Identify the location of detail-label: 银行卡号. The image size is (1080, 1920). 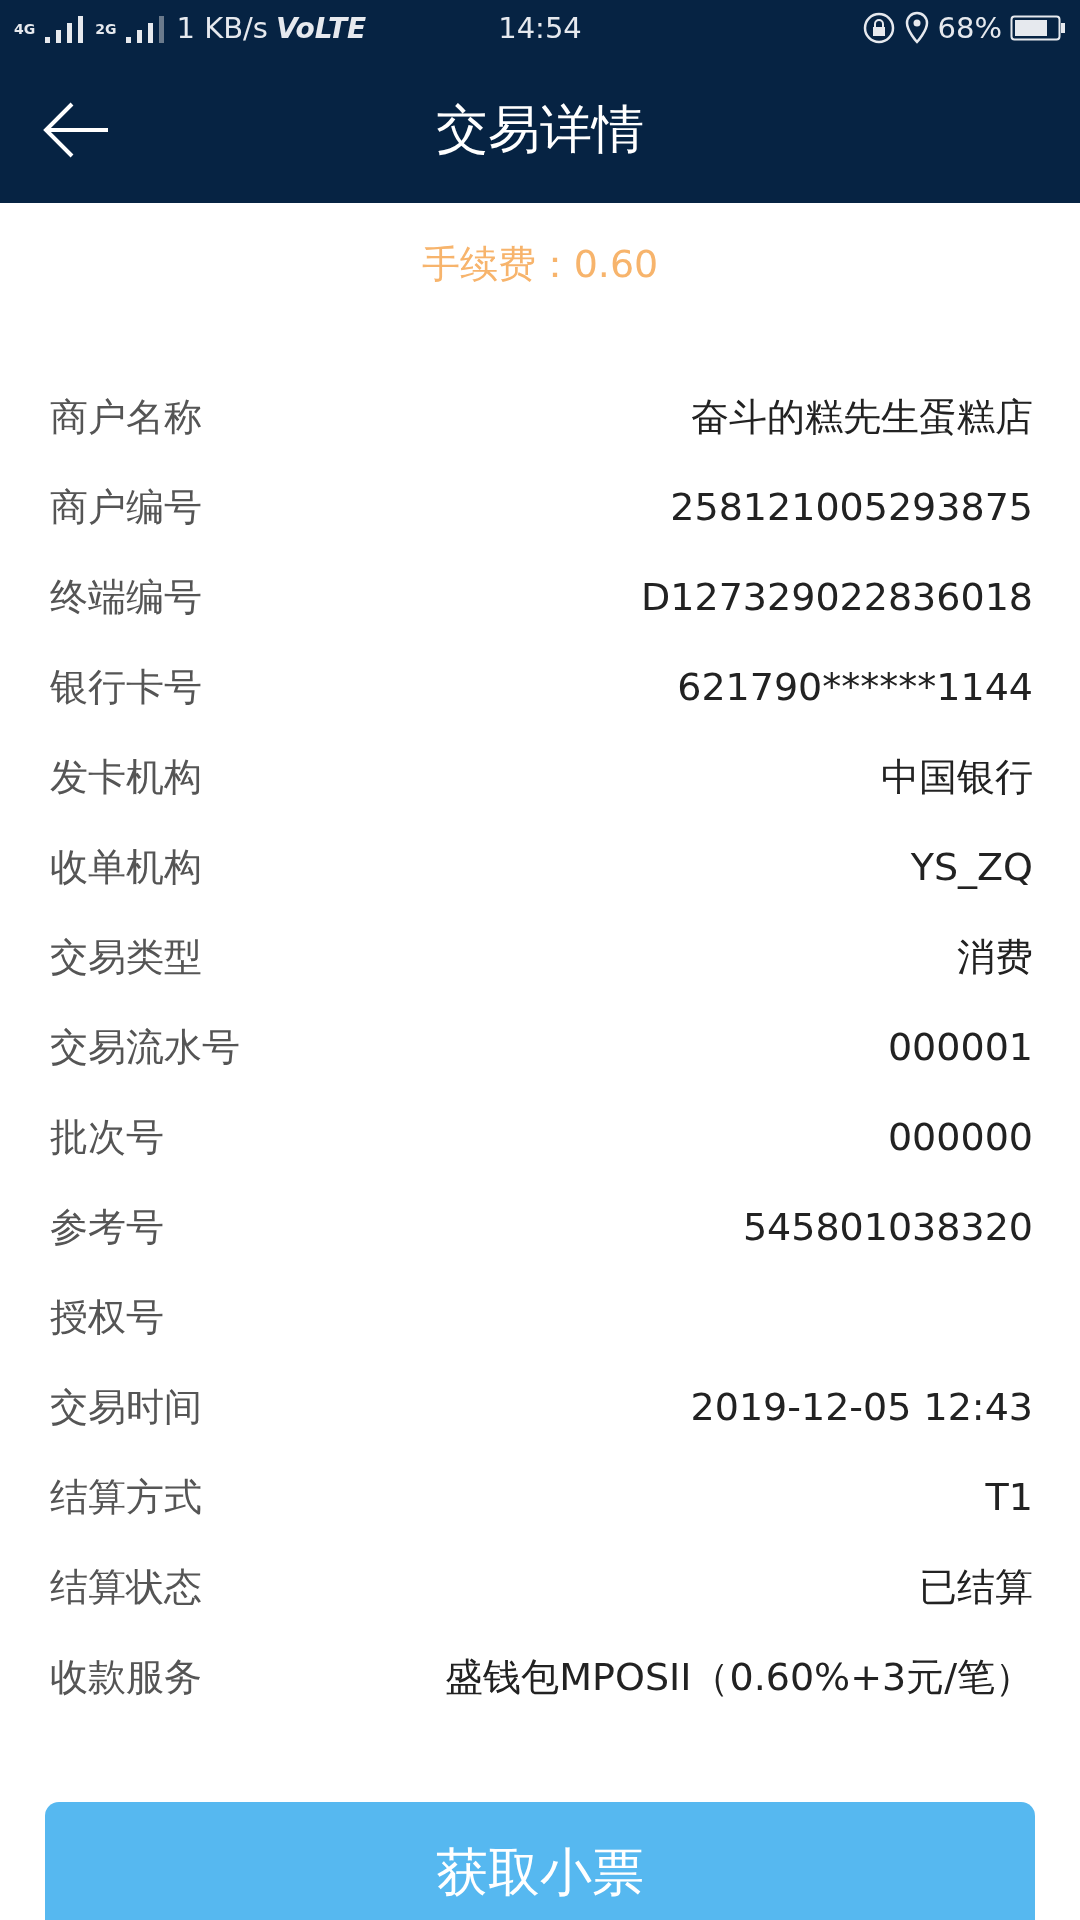
(126, 687).